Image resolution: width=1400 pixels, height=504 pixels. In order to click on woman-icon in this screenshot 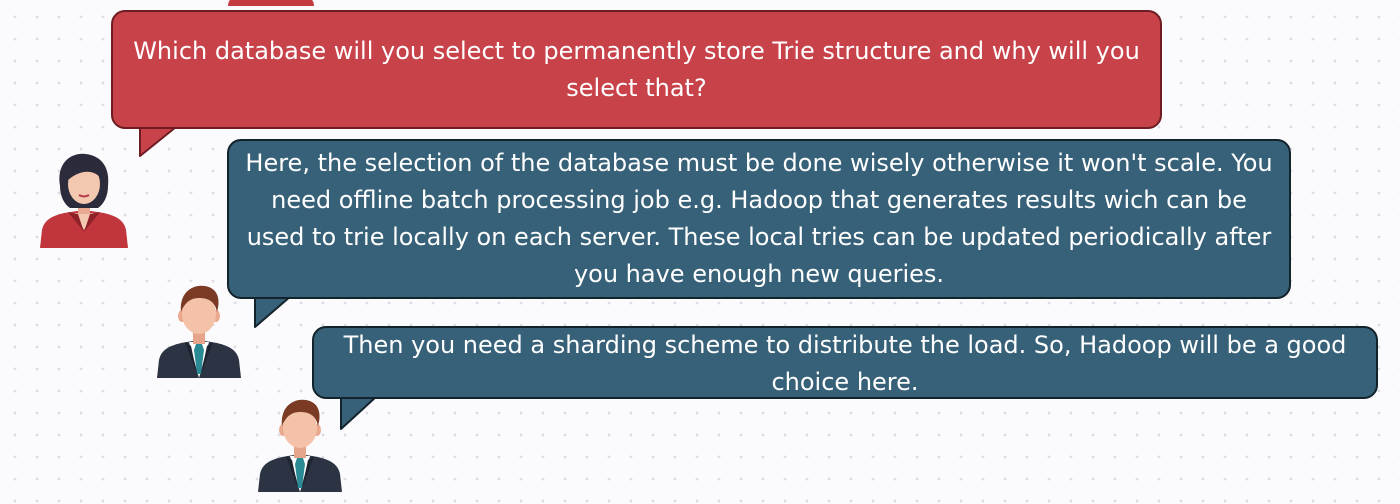, I will do `click(84, 200)`.